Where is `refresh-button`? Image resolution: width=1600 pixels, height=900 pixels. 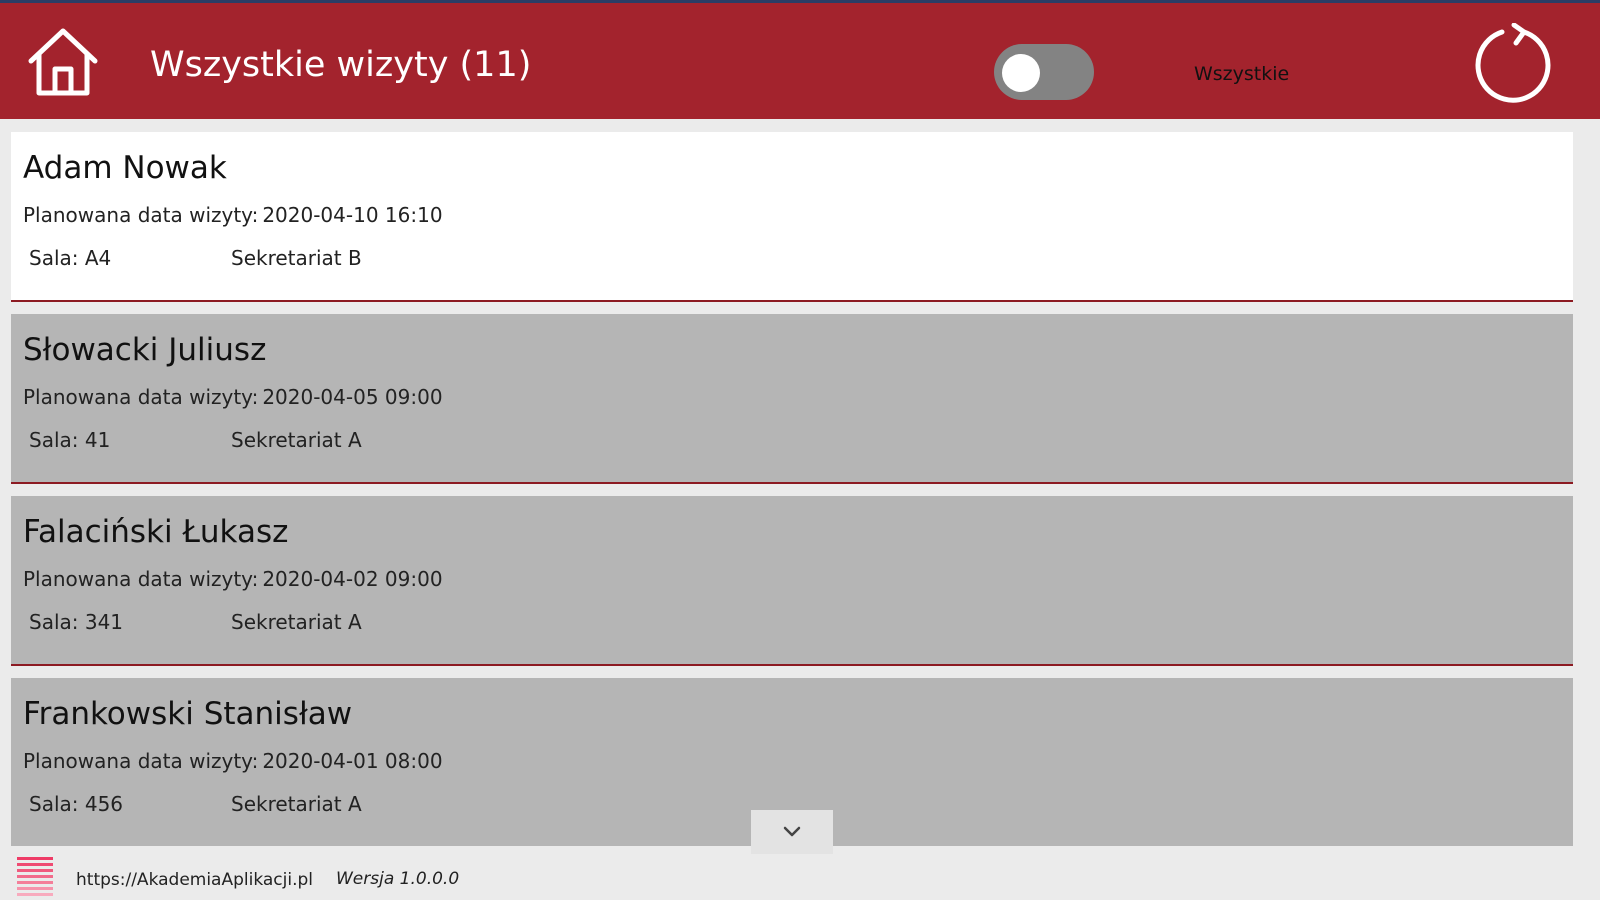
refresh-button is located at coordinates (1513, 63).